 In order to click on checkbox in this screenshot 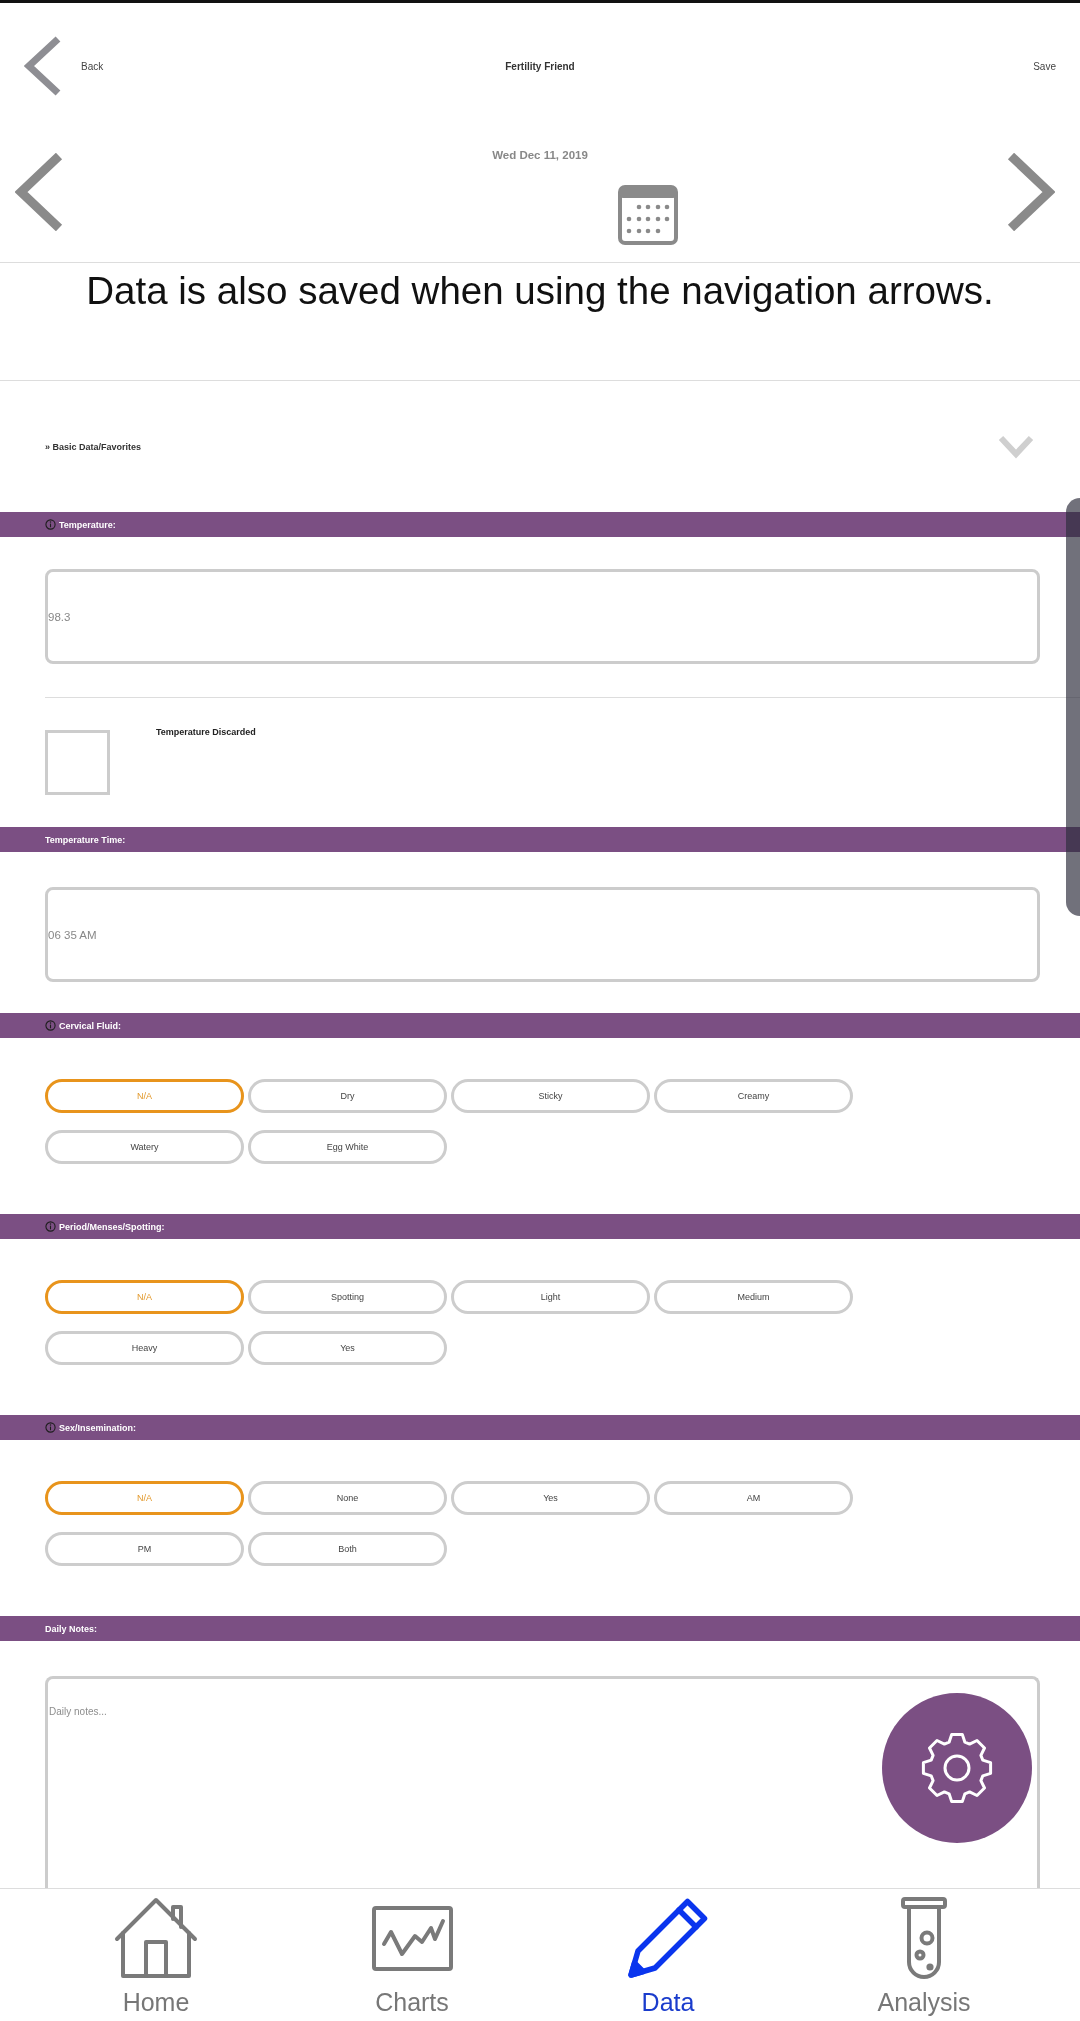, I will do `click(77, 762)`.